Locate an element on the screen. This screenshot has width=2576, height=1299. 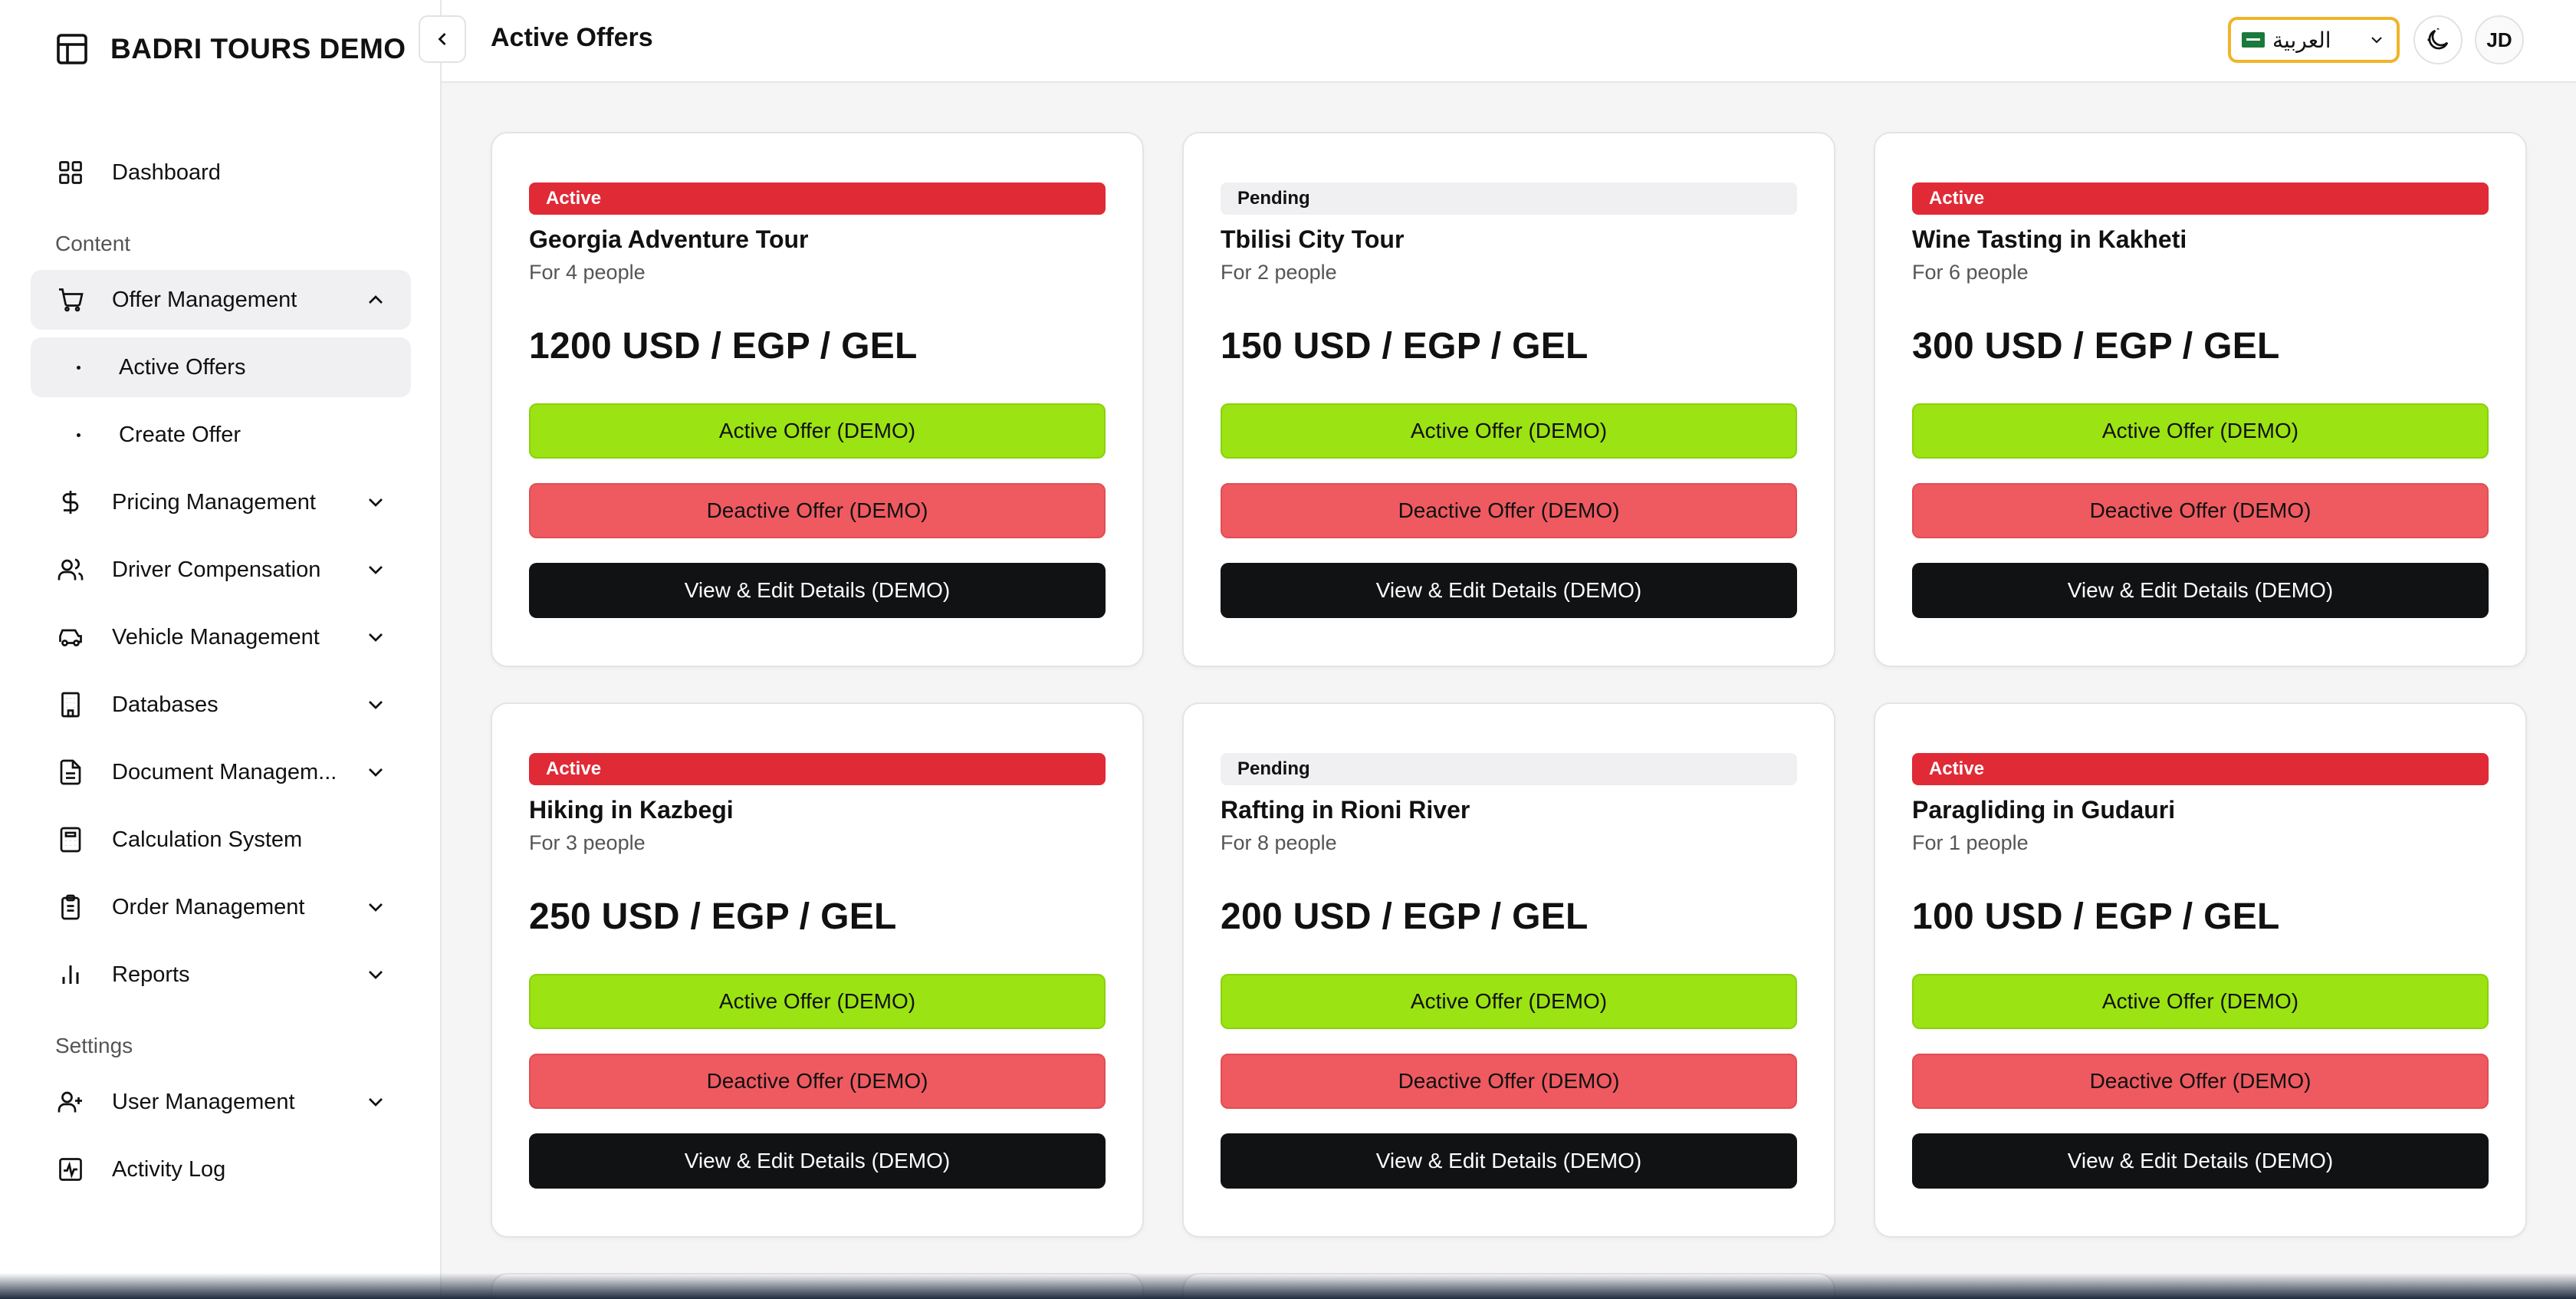
sidebar-item-label: Dashboard is located at coordinates (166, 172).